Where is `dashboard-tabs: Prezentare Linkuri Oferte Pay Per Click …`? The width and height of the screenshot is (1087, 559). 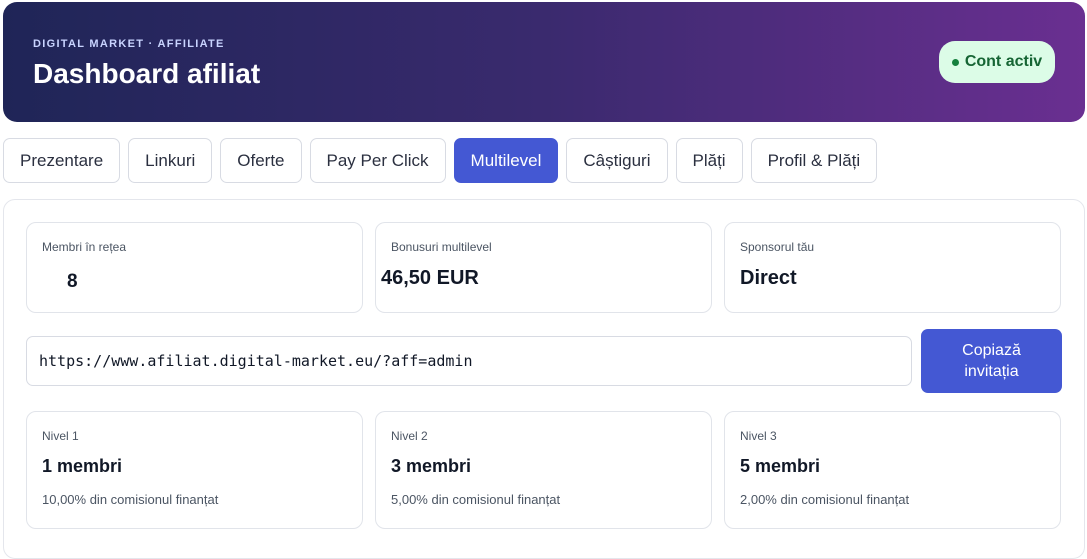 dashboard-tabs: Prezentare Linkuri Oferte Pay Per Click … is located at coordinates (440, 160).